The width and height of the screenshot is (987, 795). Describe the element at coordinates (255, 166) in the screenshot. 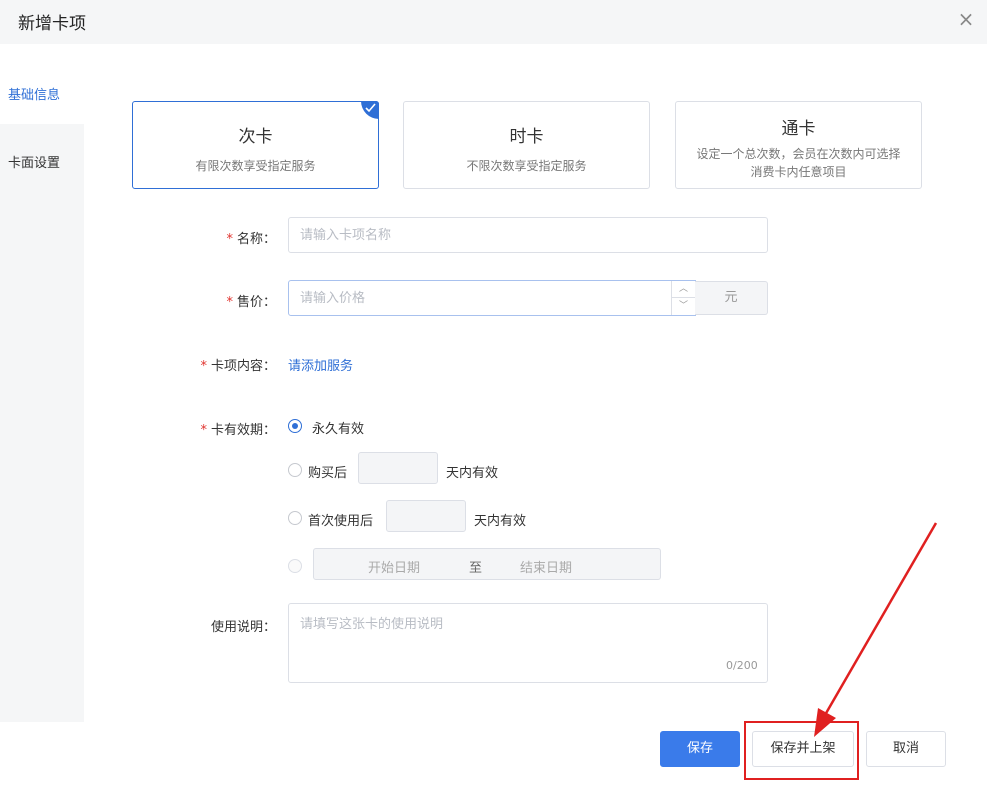

I see `card-type-desc: 有限次数享受指定服务` at that location.